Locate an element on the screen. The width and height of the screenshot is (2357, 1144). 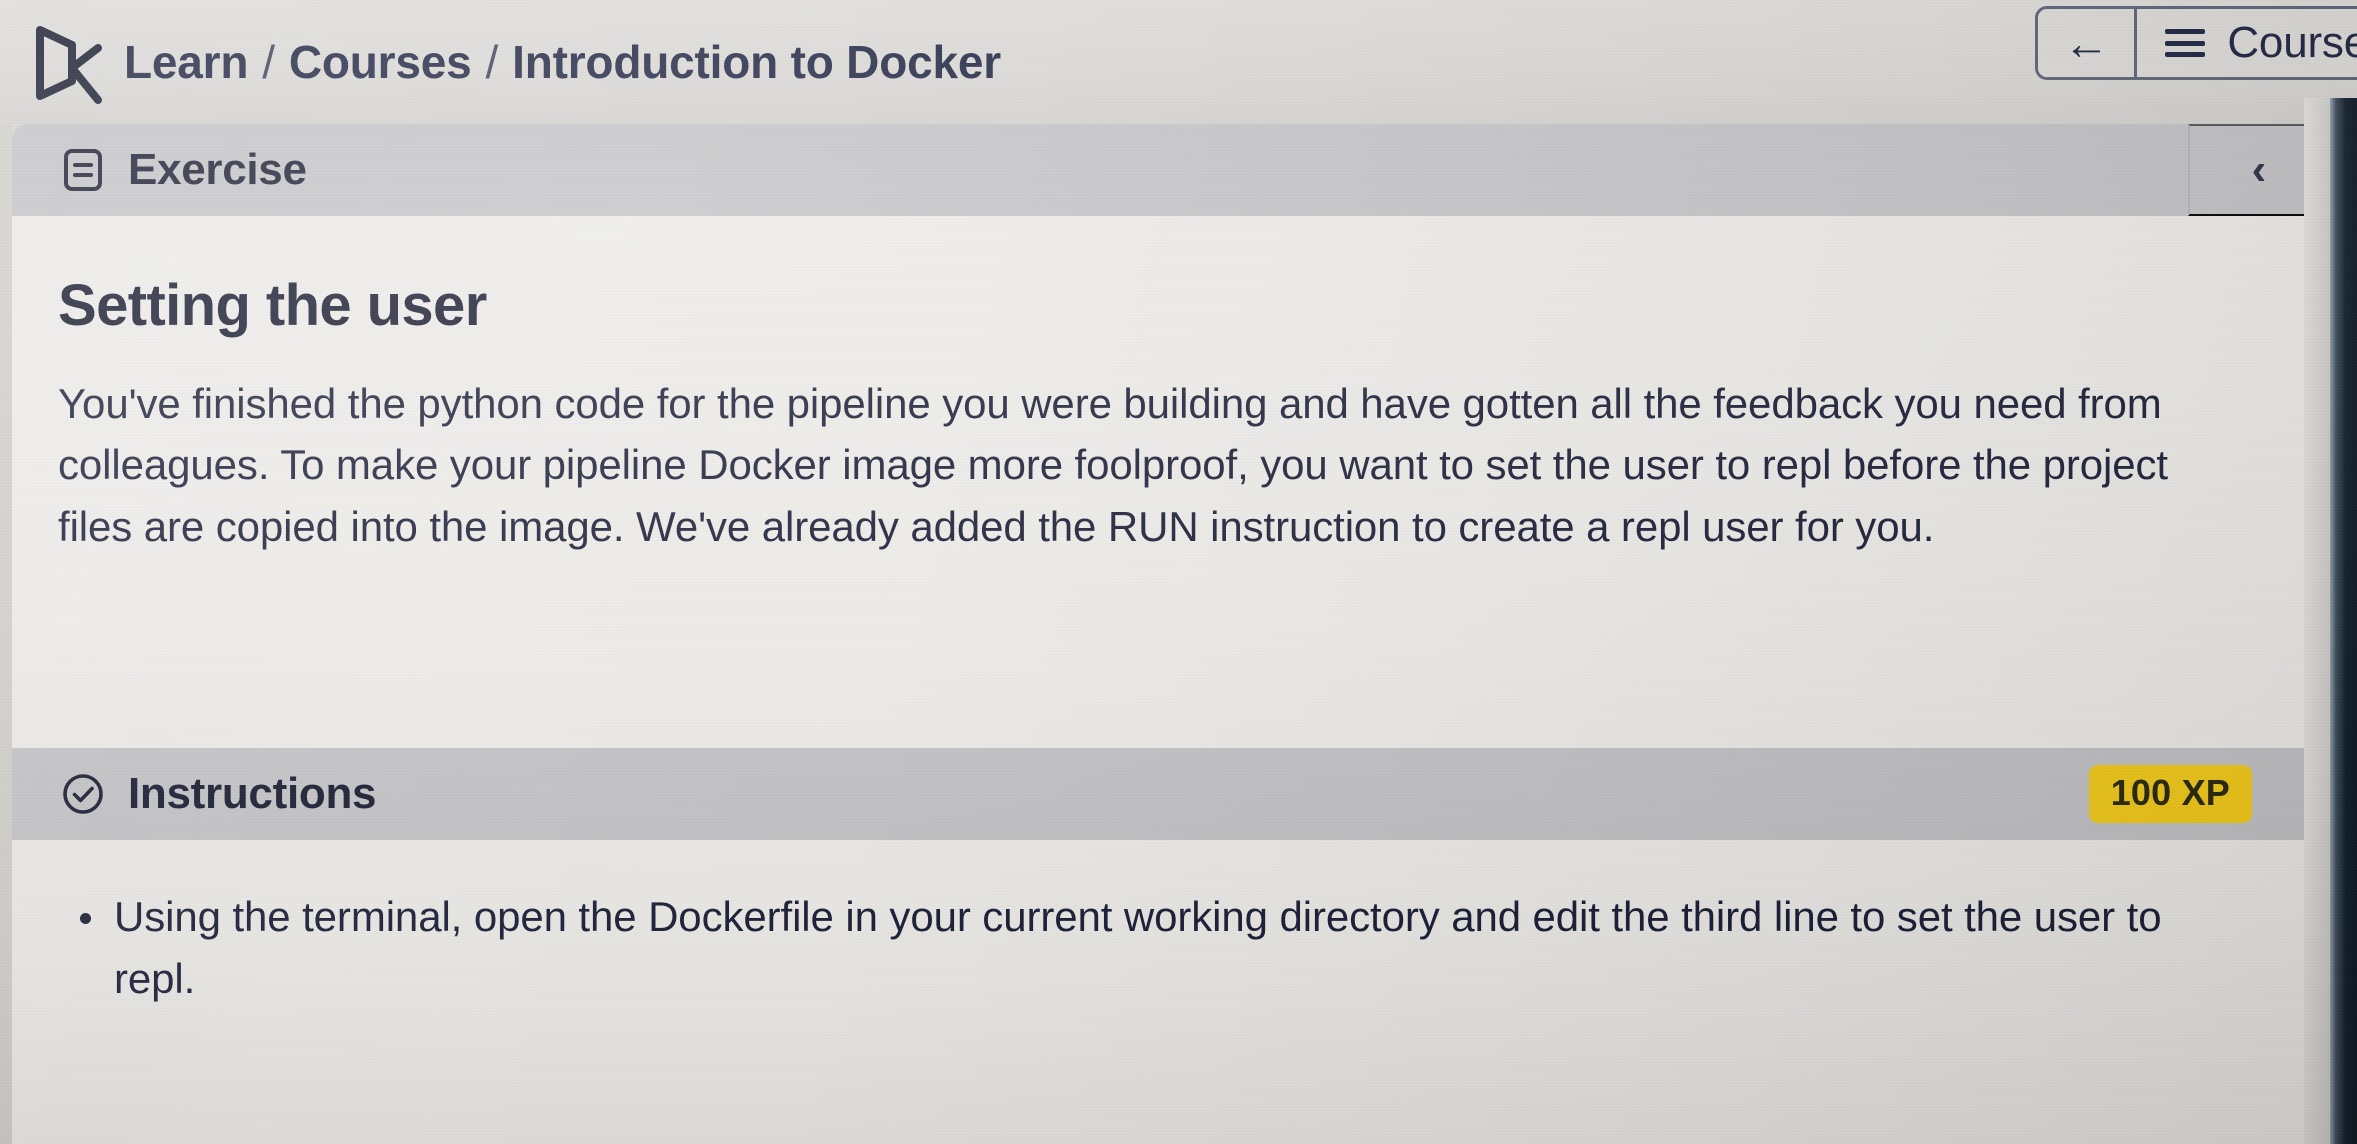
hamburger-menu-icon is located at coordinates (2185, 43).